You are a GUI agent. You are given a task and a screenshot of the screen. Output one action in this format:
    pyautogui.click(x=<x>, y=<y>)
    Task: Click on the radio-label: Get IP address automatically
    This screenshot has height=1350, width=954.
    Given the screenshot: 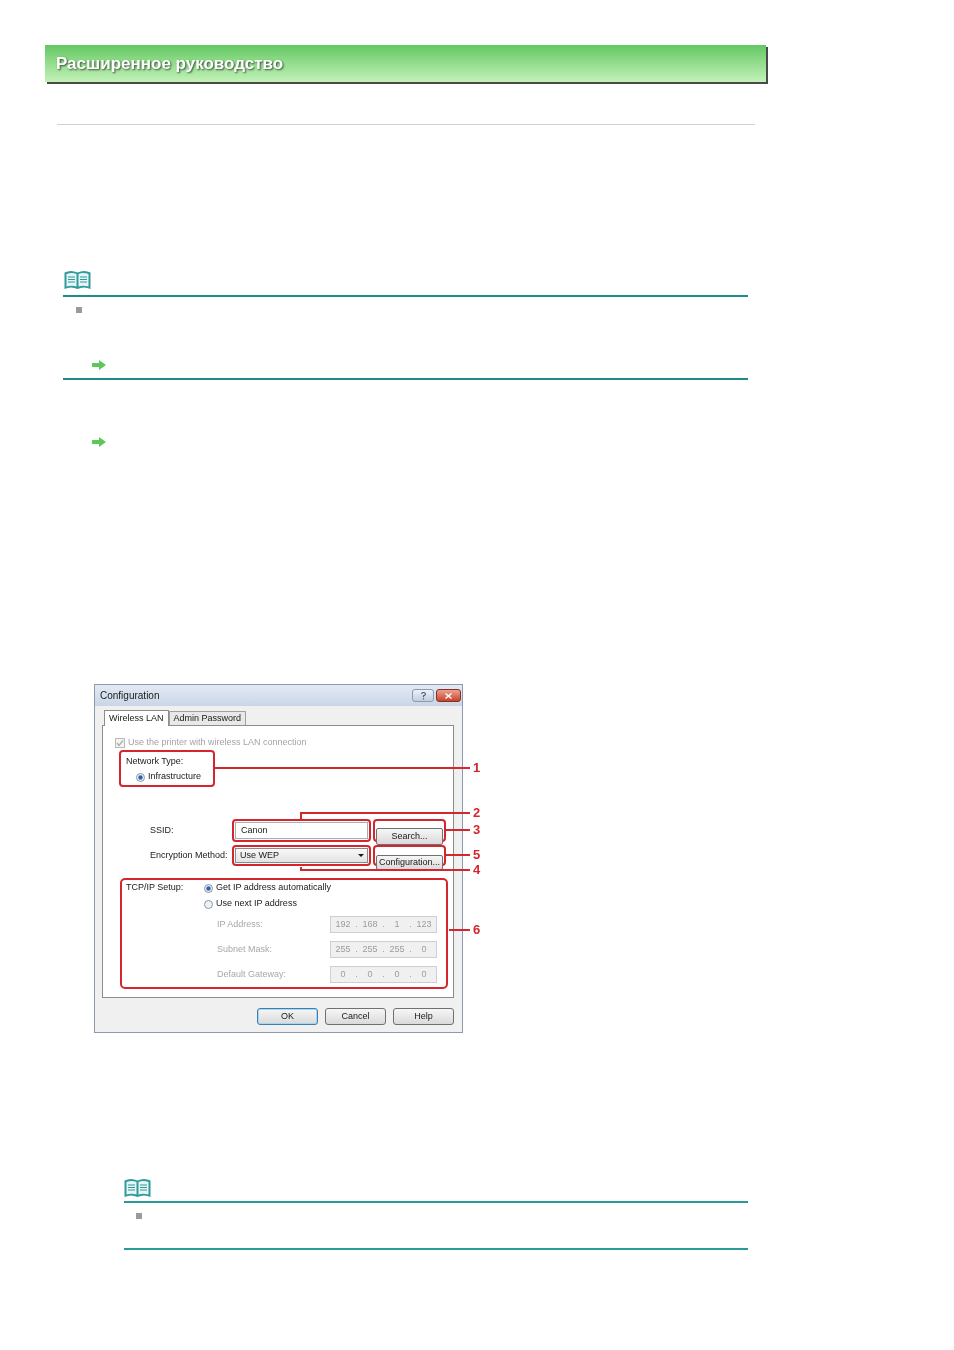 What is the action you would take?
    pyautogui.click(x=273, y=888)
    